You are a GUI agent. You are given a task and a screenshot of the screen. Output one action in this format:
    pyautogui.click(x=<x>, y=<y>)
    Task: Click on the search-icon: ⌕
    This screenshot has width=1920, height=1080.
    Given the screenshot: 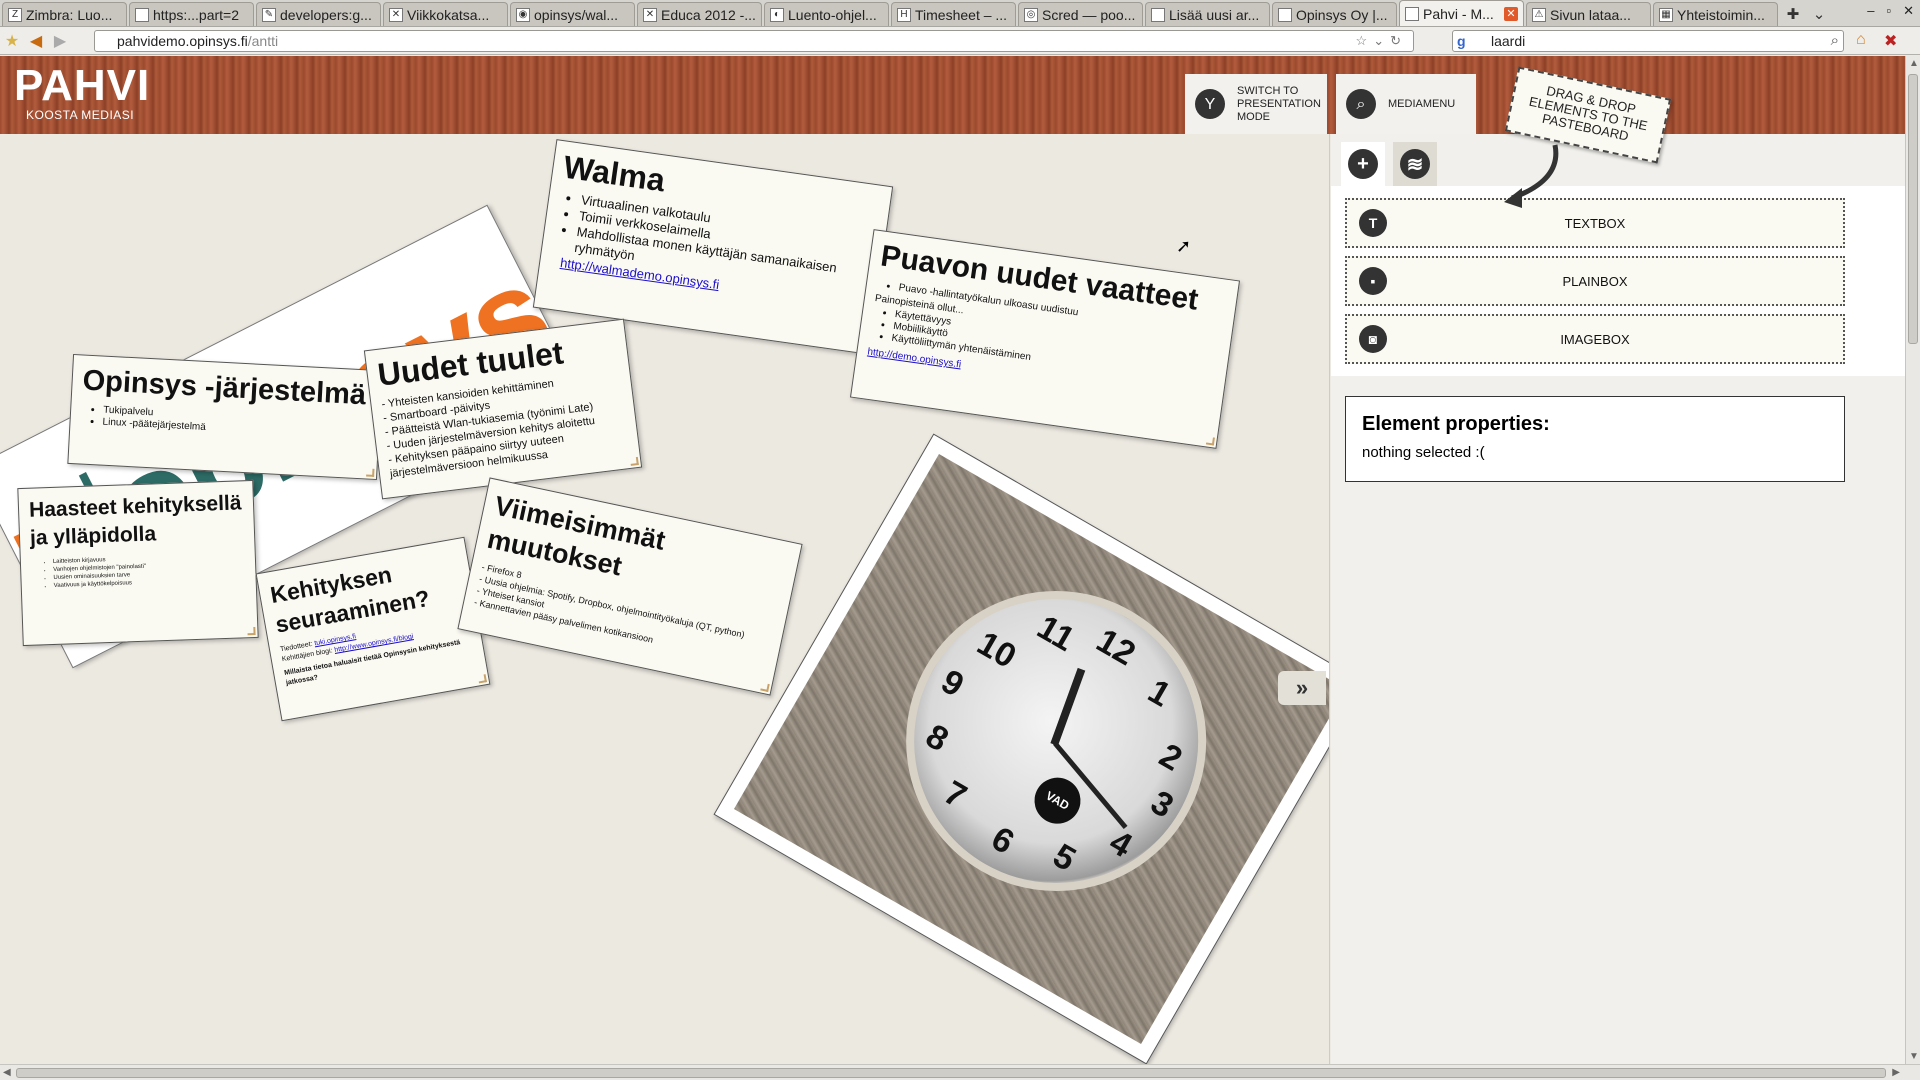 What is the action you would take?
    pyautogui.click(x=1835, y=40)
    